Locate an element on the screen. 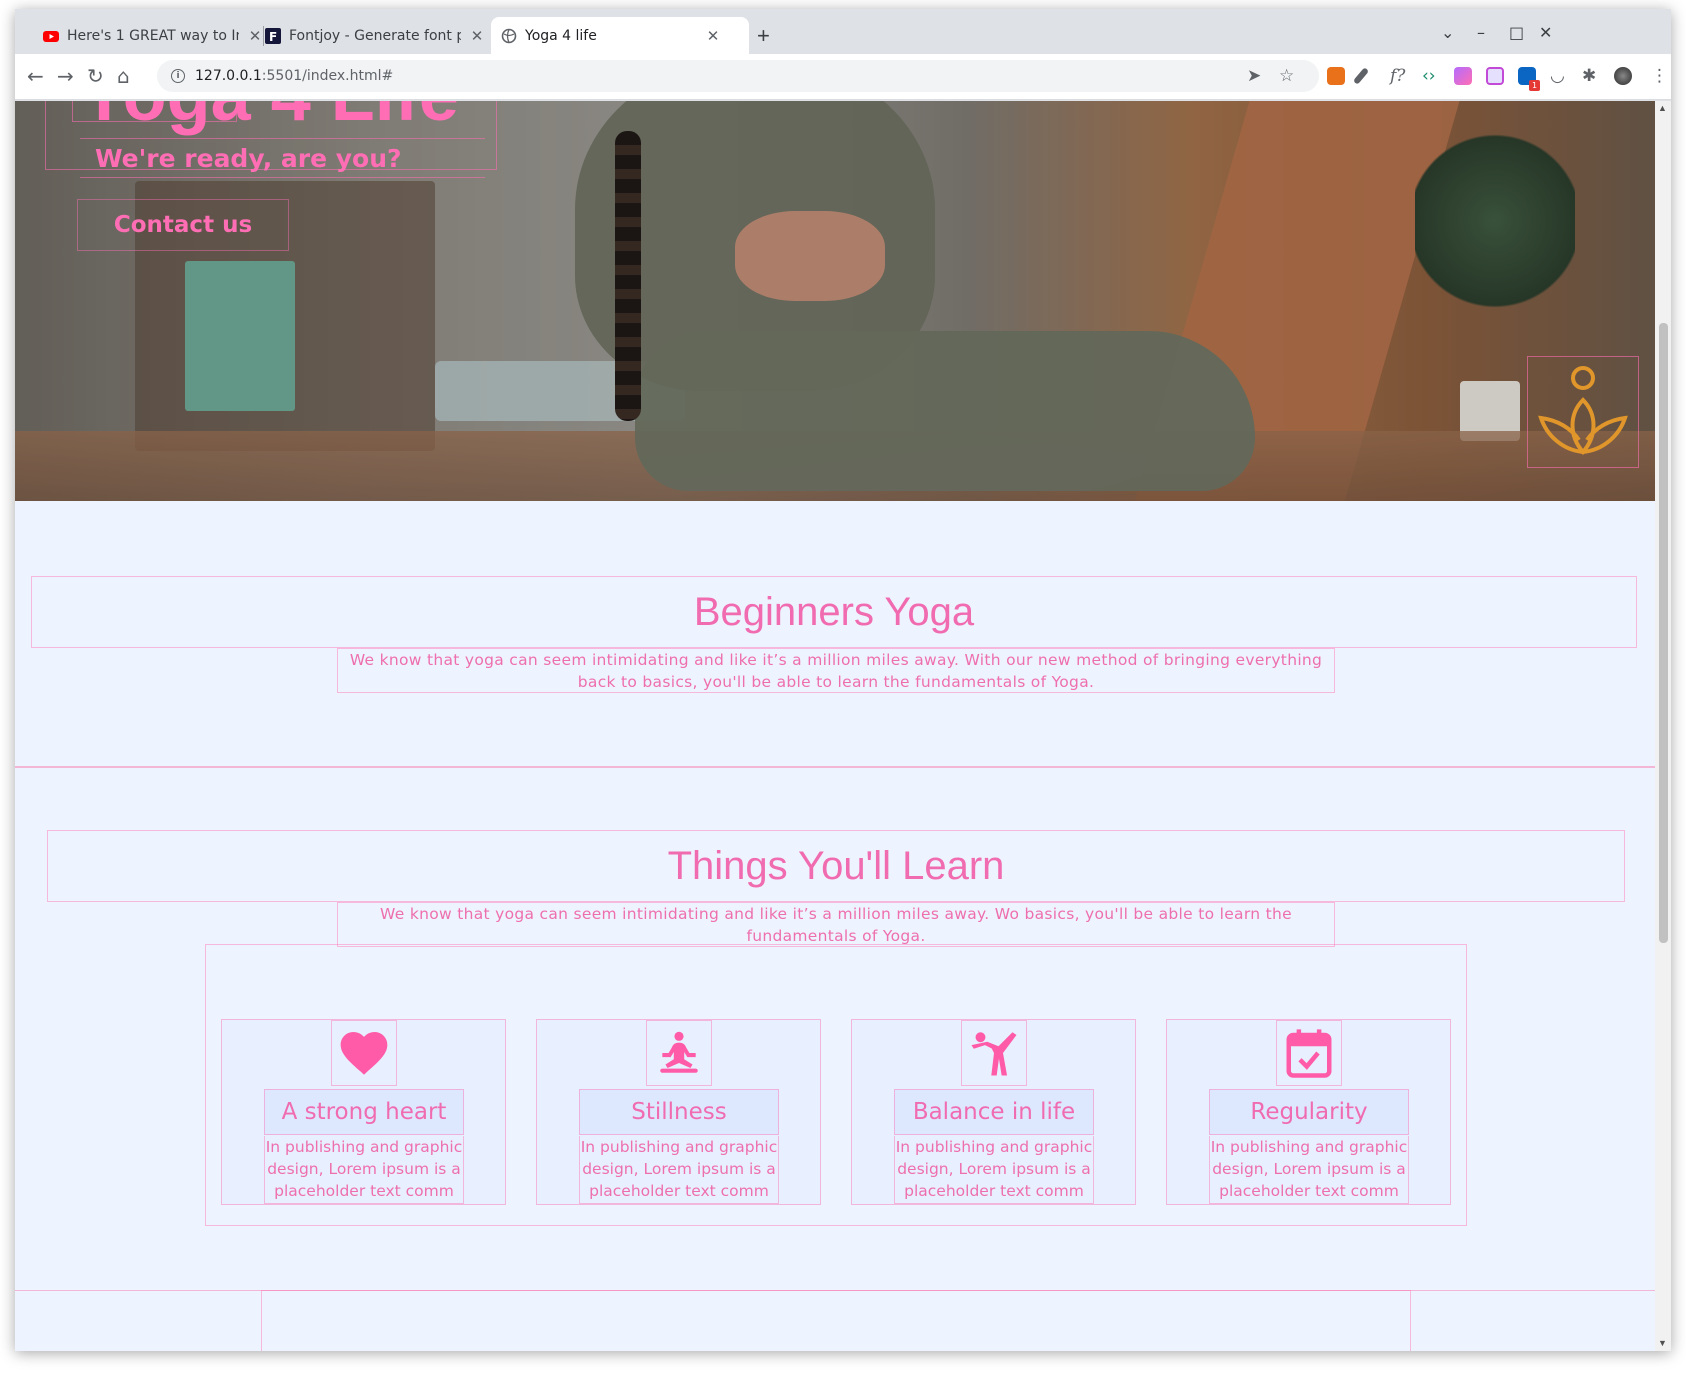  hero-title: Yoga 4 Life is located at coordinates (269, 118).